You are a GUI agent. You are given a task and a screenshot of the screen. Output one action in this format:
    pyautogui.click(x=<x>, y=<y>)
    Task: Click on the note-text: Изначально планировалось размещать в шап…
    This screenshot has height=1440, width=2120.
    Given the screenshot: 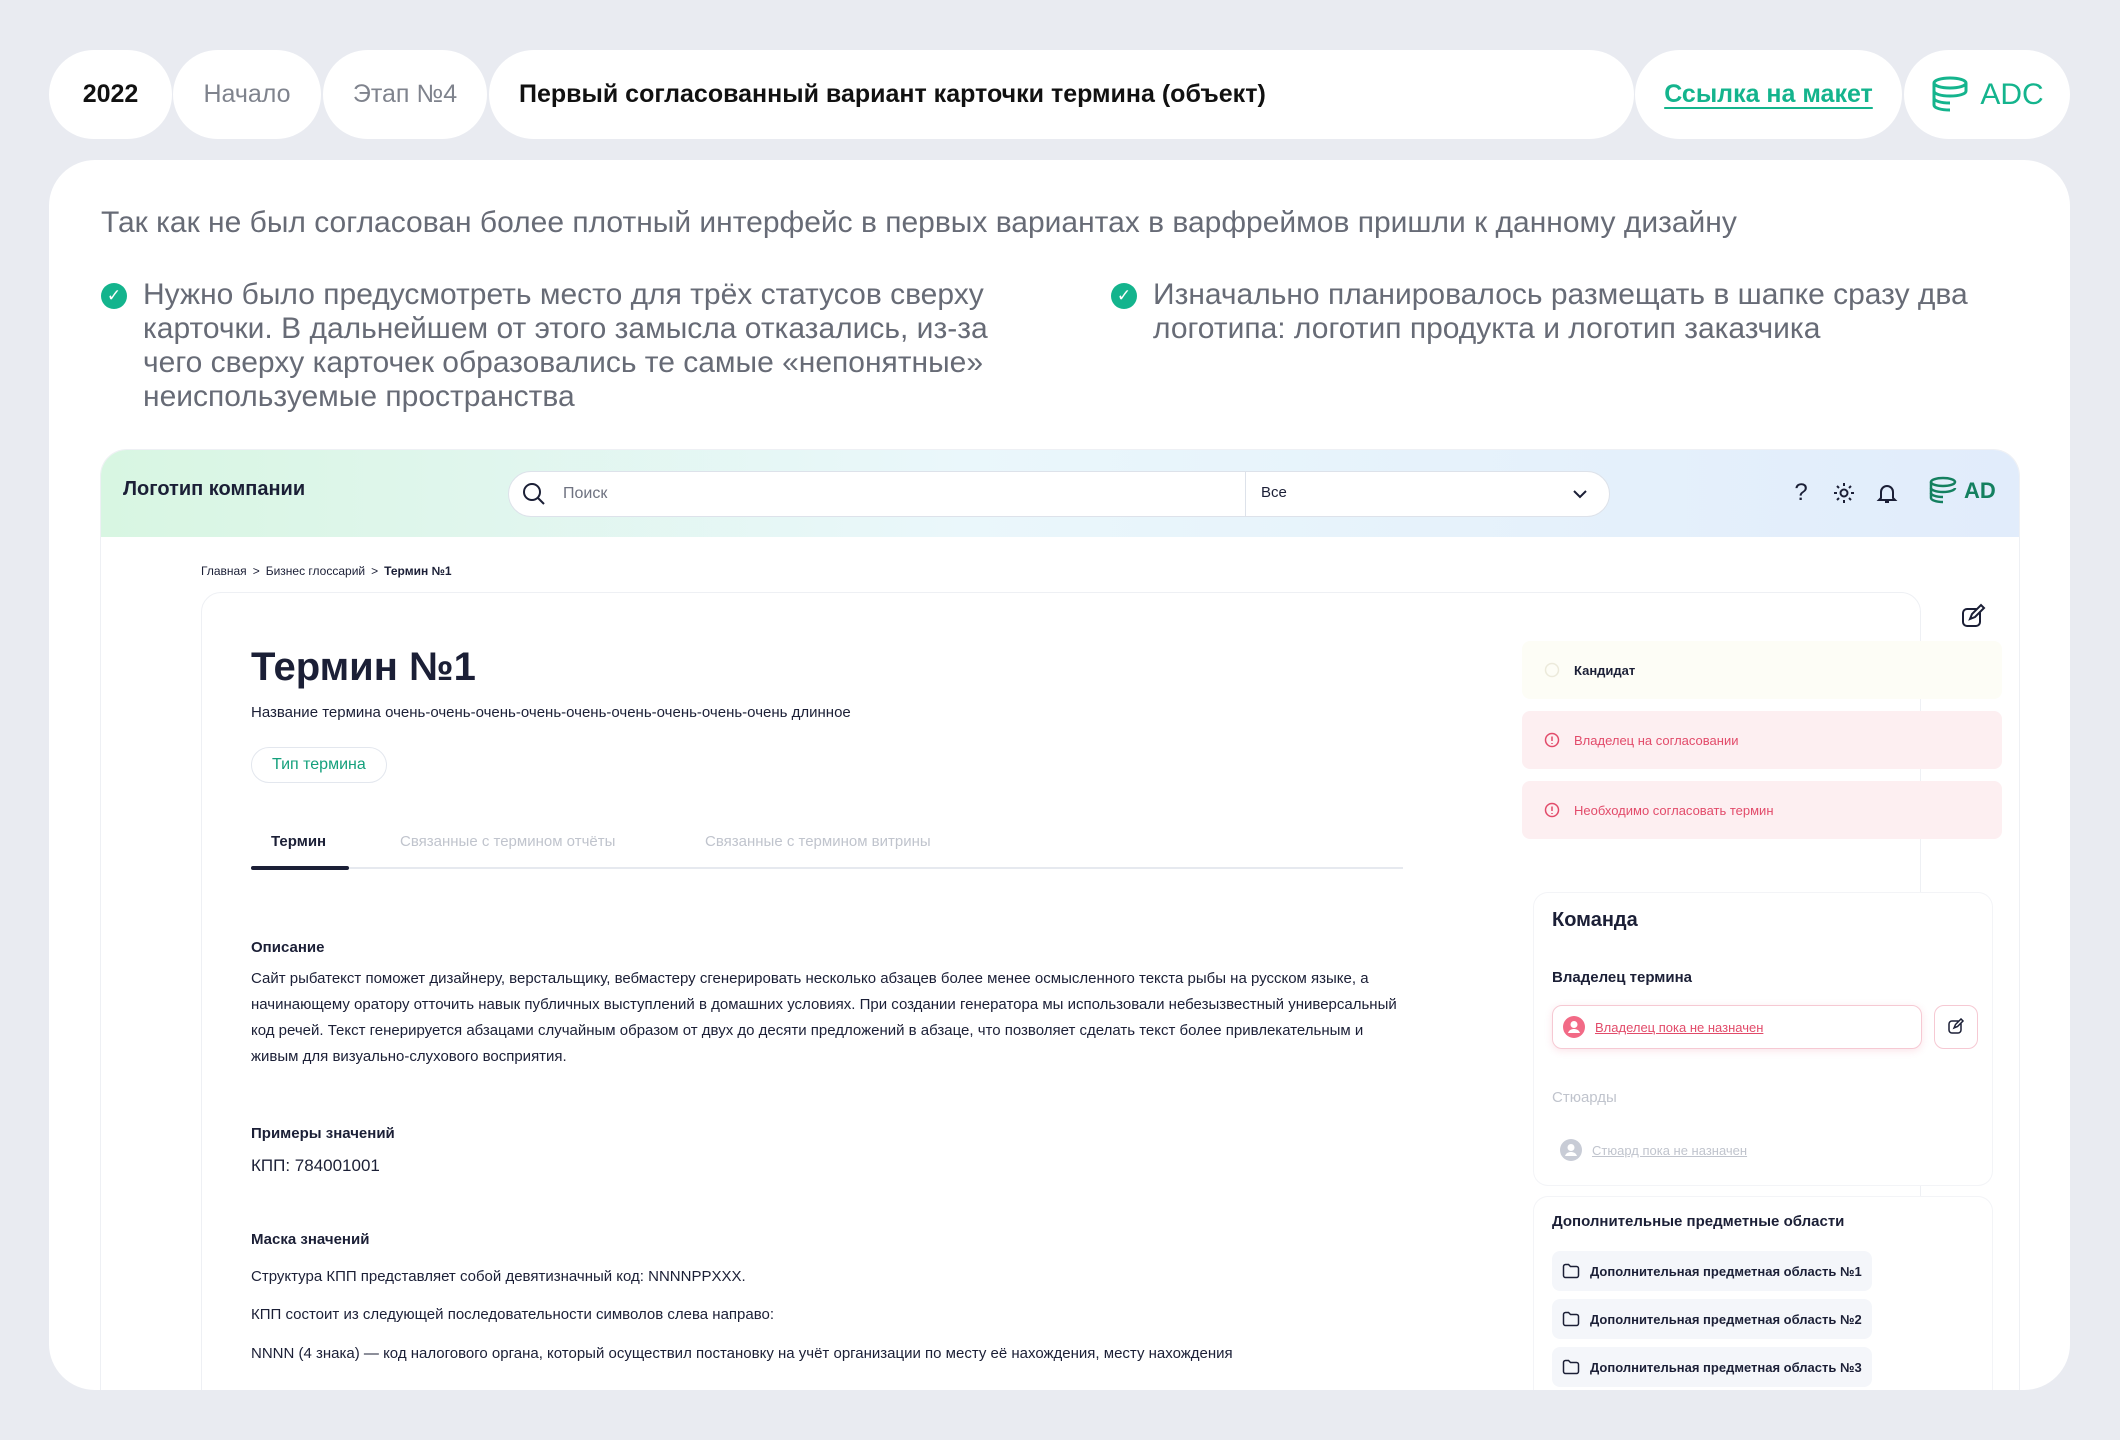 What is the action you would take?
    pyautogui.click(x=1560, y=311)
    